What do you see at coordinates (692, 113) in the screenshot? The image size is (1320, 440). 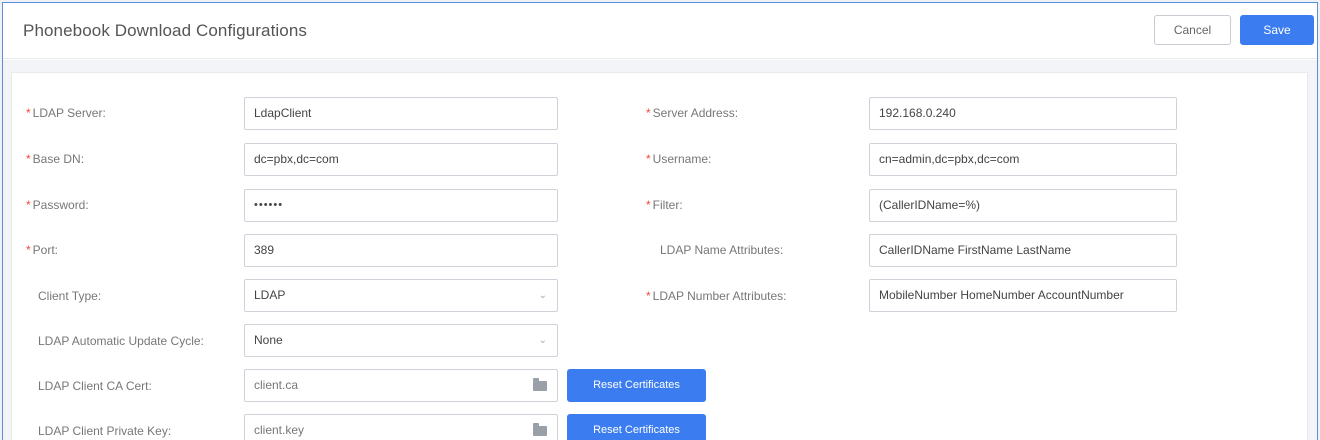 I see `server-address-label: * Server Address:` at bounding box center [692, 113].